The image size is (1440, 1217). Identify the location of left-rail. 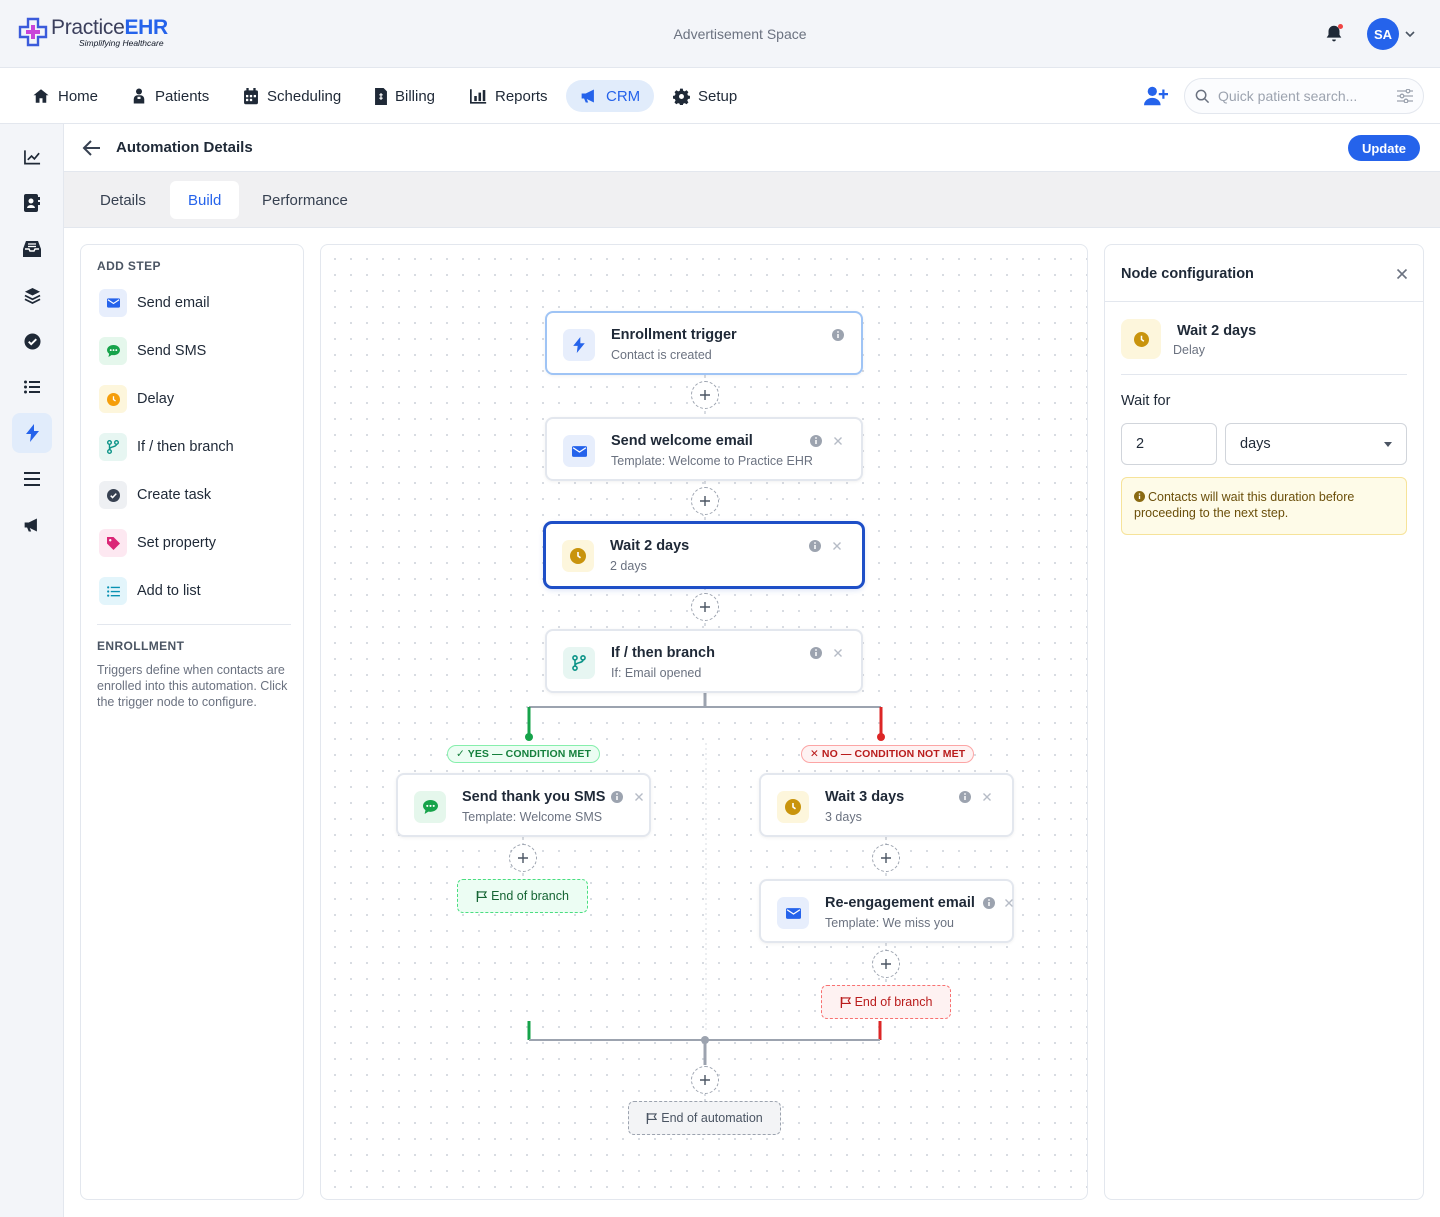
(32, 670).